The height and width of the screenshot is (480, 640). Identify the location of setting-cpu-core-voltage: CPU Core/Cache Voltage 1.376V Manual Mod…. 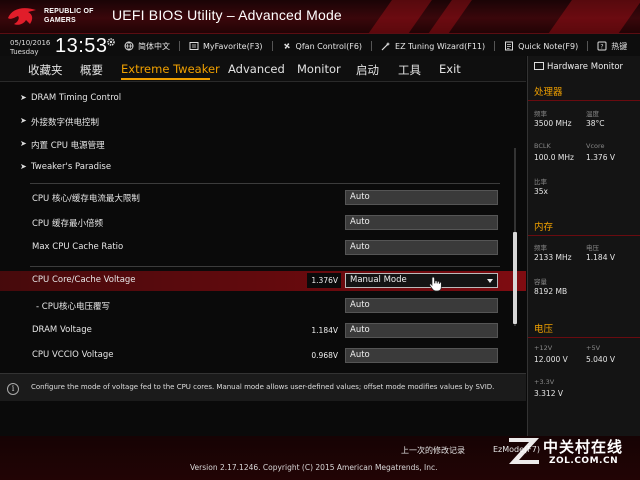
(263, 281).